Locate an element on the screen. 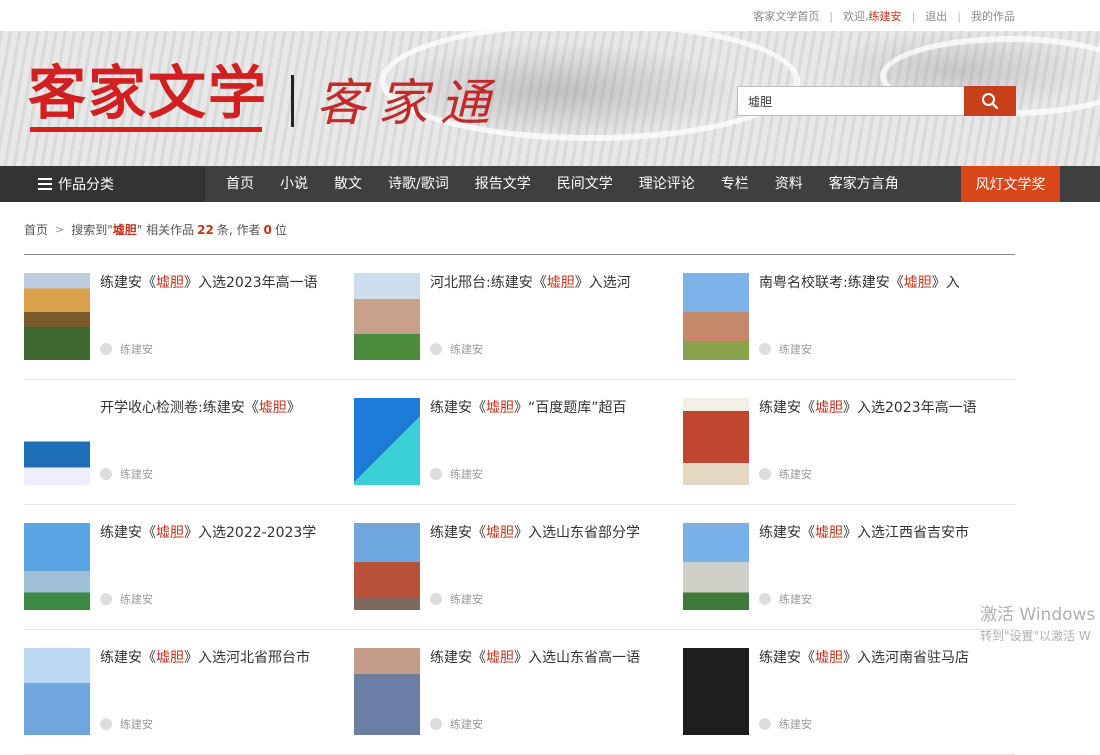  result-title: 开学收心检测卷:练建安《墟胆》 is located at coordinates (215, 408).